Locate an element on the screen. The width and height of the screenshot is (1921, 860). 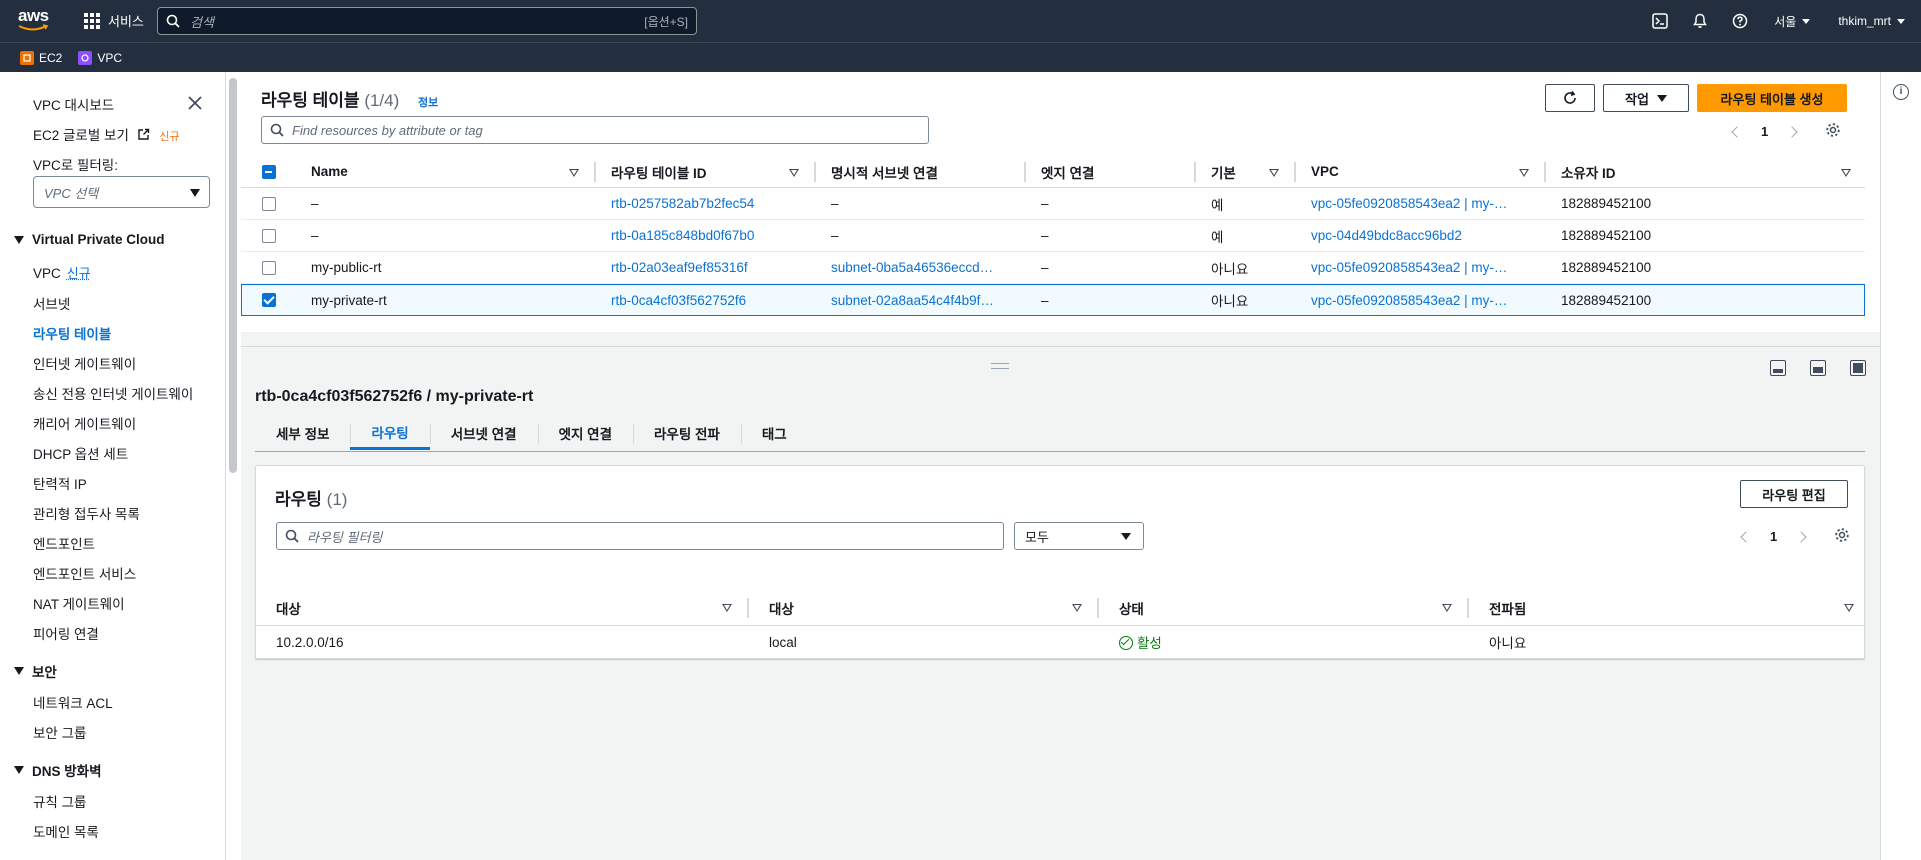
sidebar-item-internet-gateways: 인터넷 게이트웨이 is located at coordinates (84, 363).